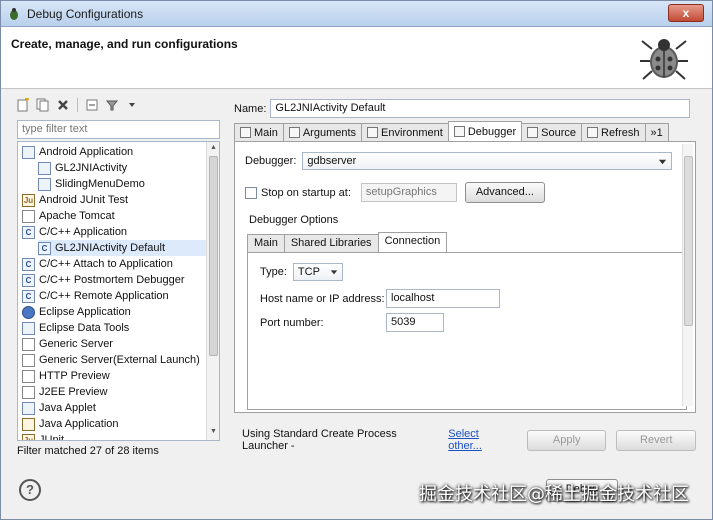 This screenshot has height=520, width=713. I want to click on close-button: x, so click(686, 13).